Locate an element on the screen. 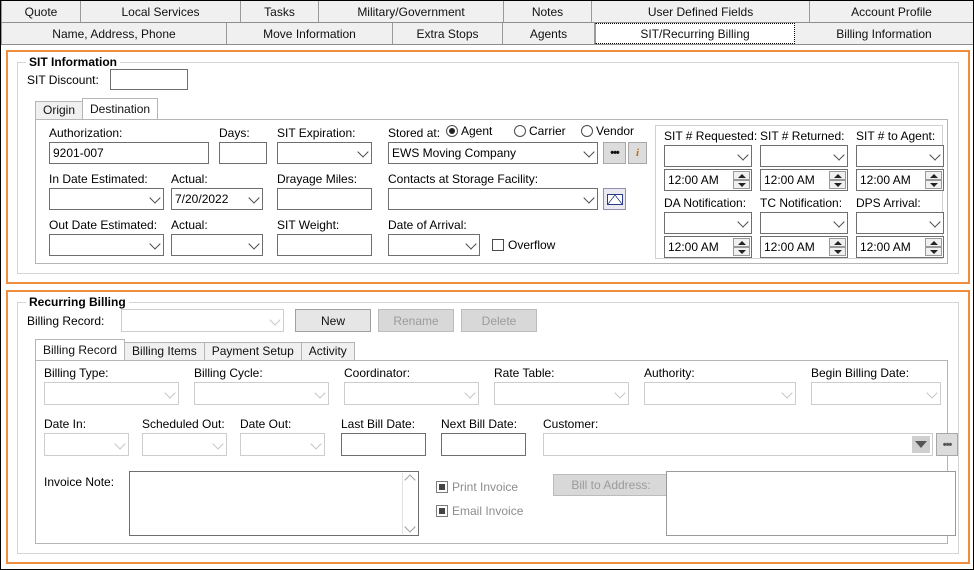  tab-user-defined-fields: User Defined Fields is located at coordinates (701, 11).